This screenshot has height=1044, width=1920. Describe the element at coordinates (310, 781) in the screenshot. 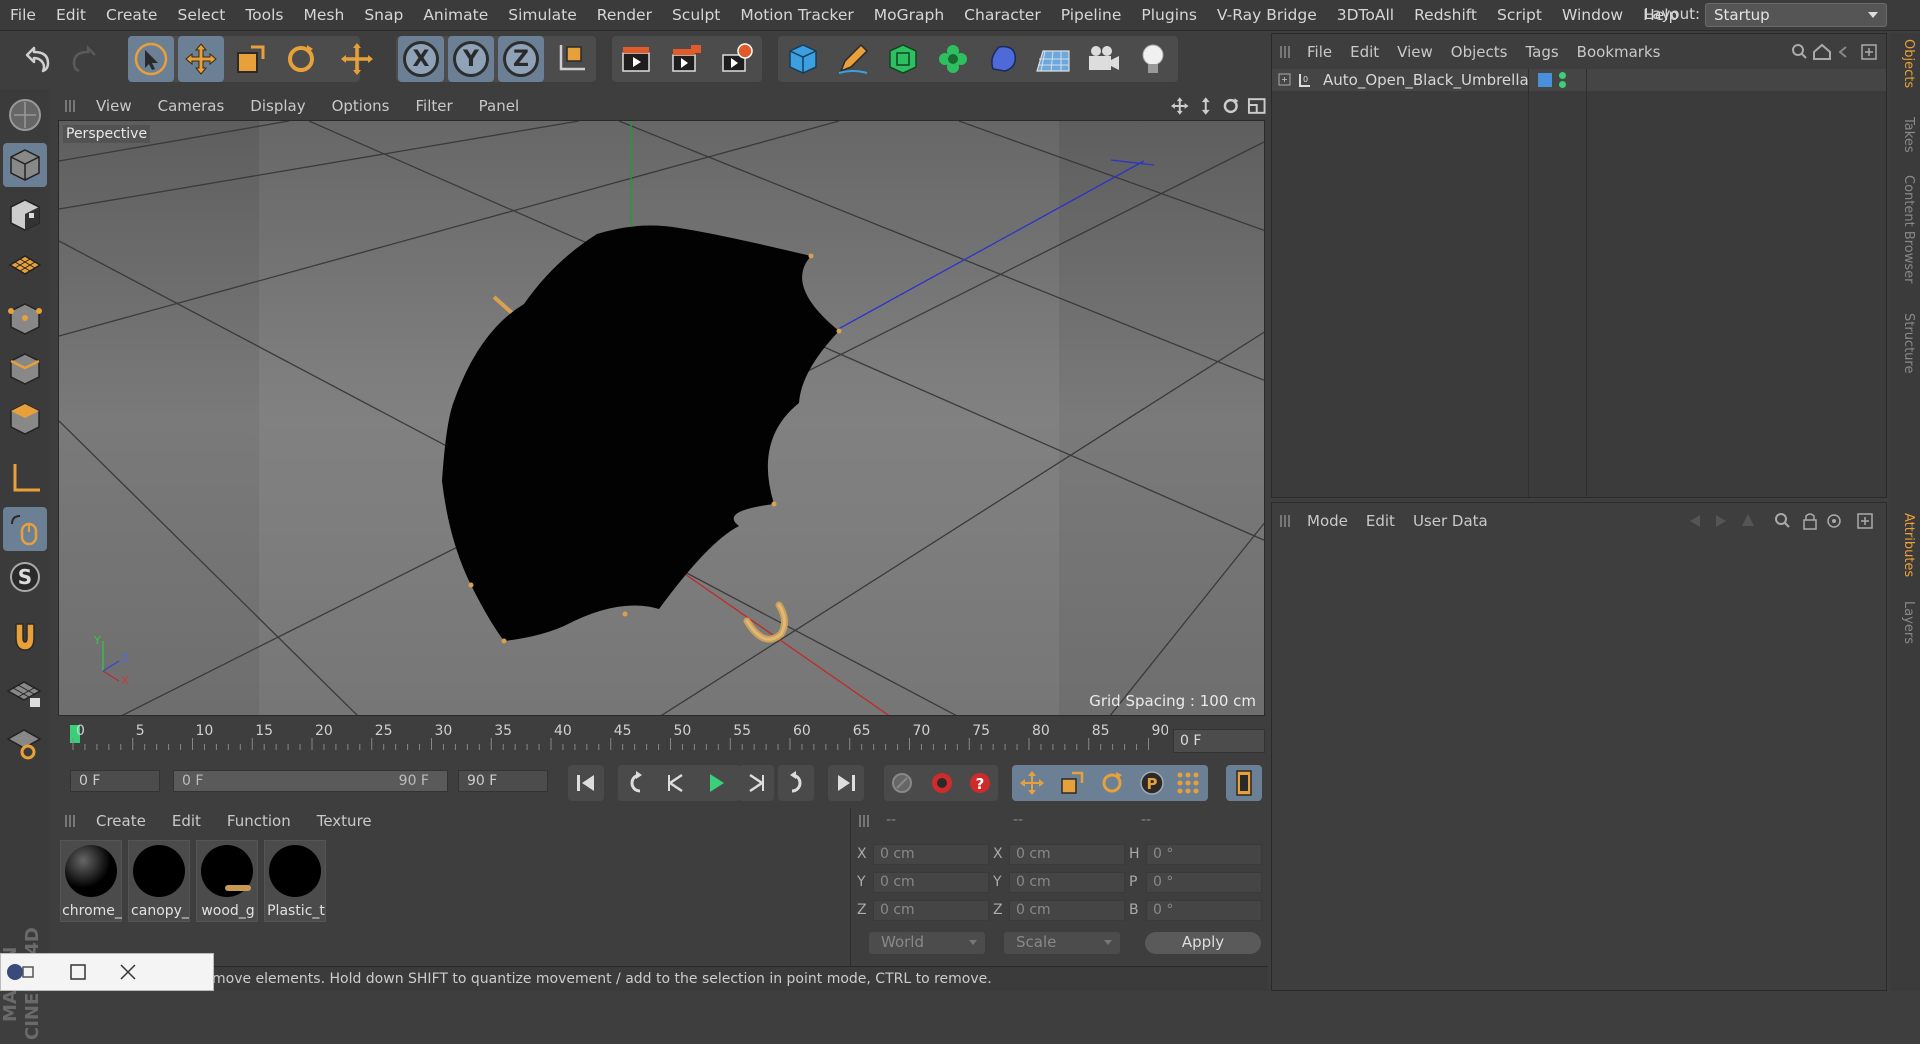

I see `preview-range-slider: 0 F 90 F` at that location.